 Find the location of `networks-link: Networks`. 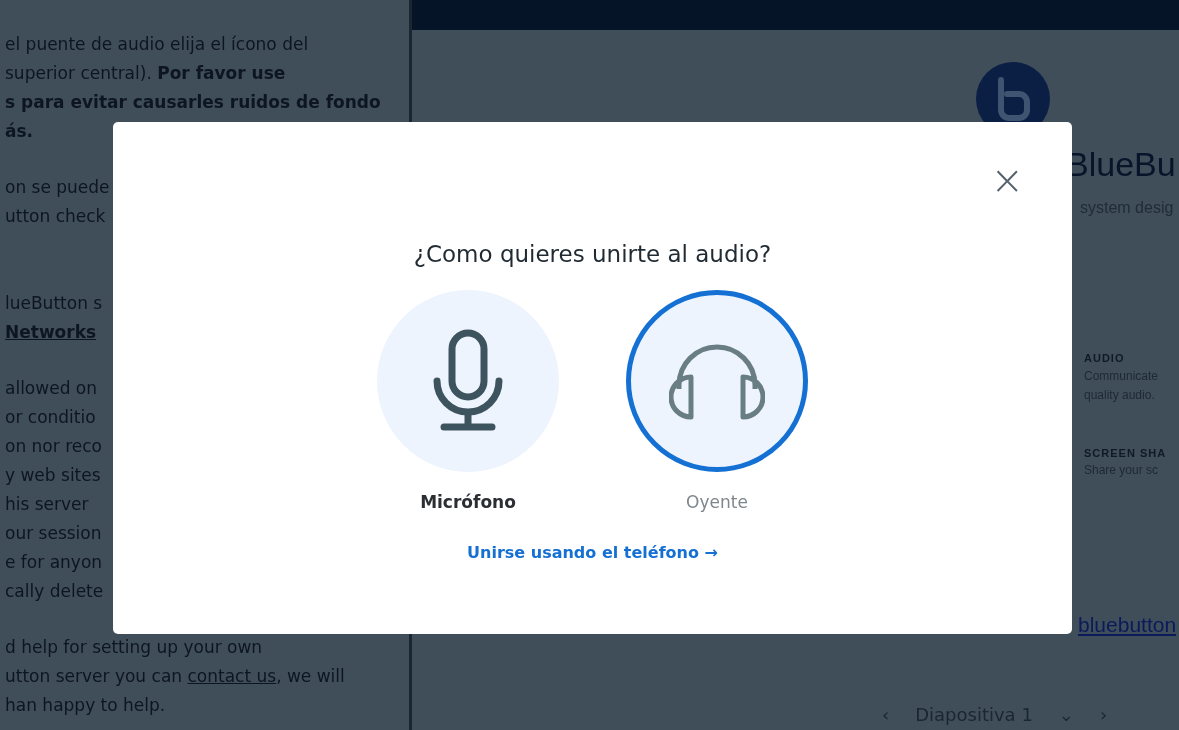

networks-link: Networks is located at coordinates (51, 332).